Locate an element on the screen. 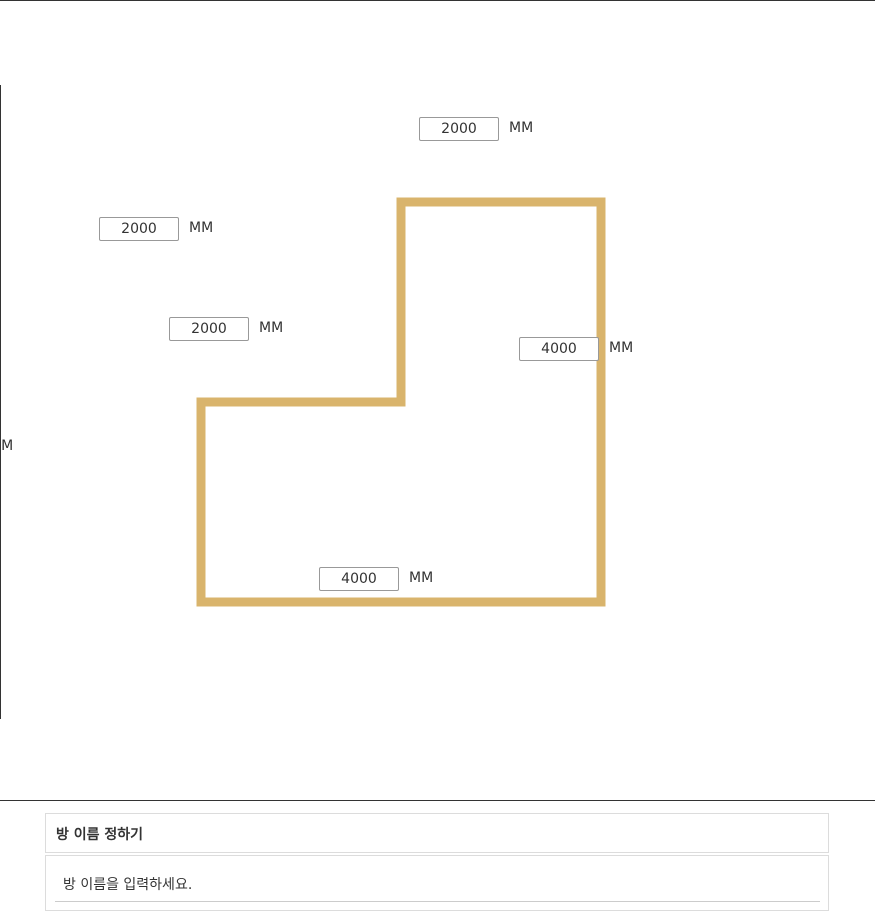 This screenshot has height=917, width=876. dimension-left-upper-input is located at coordinates (139, 229).